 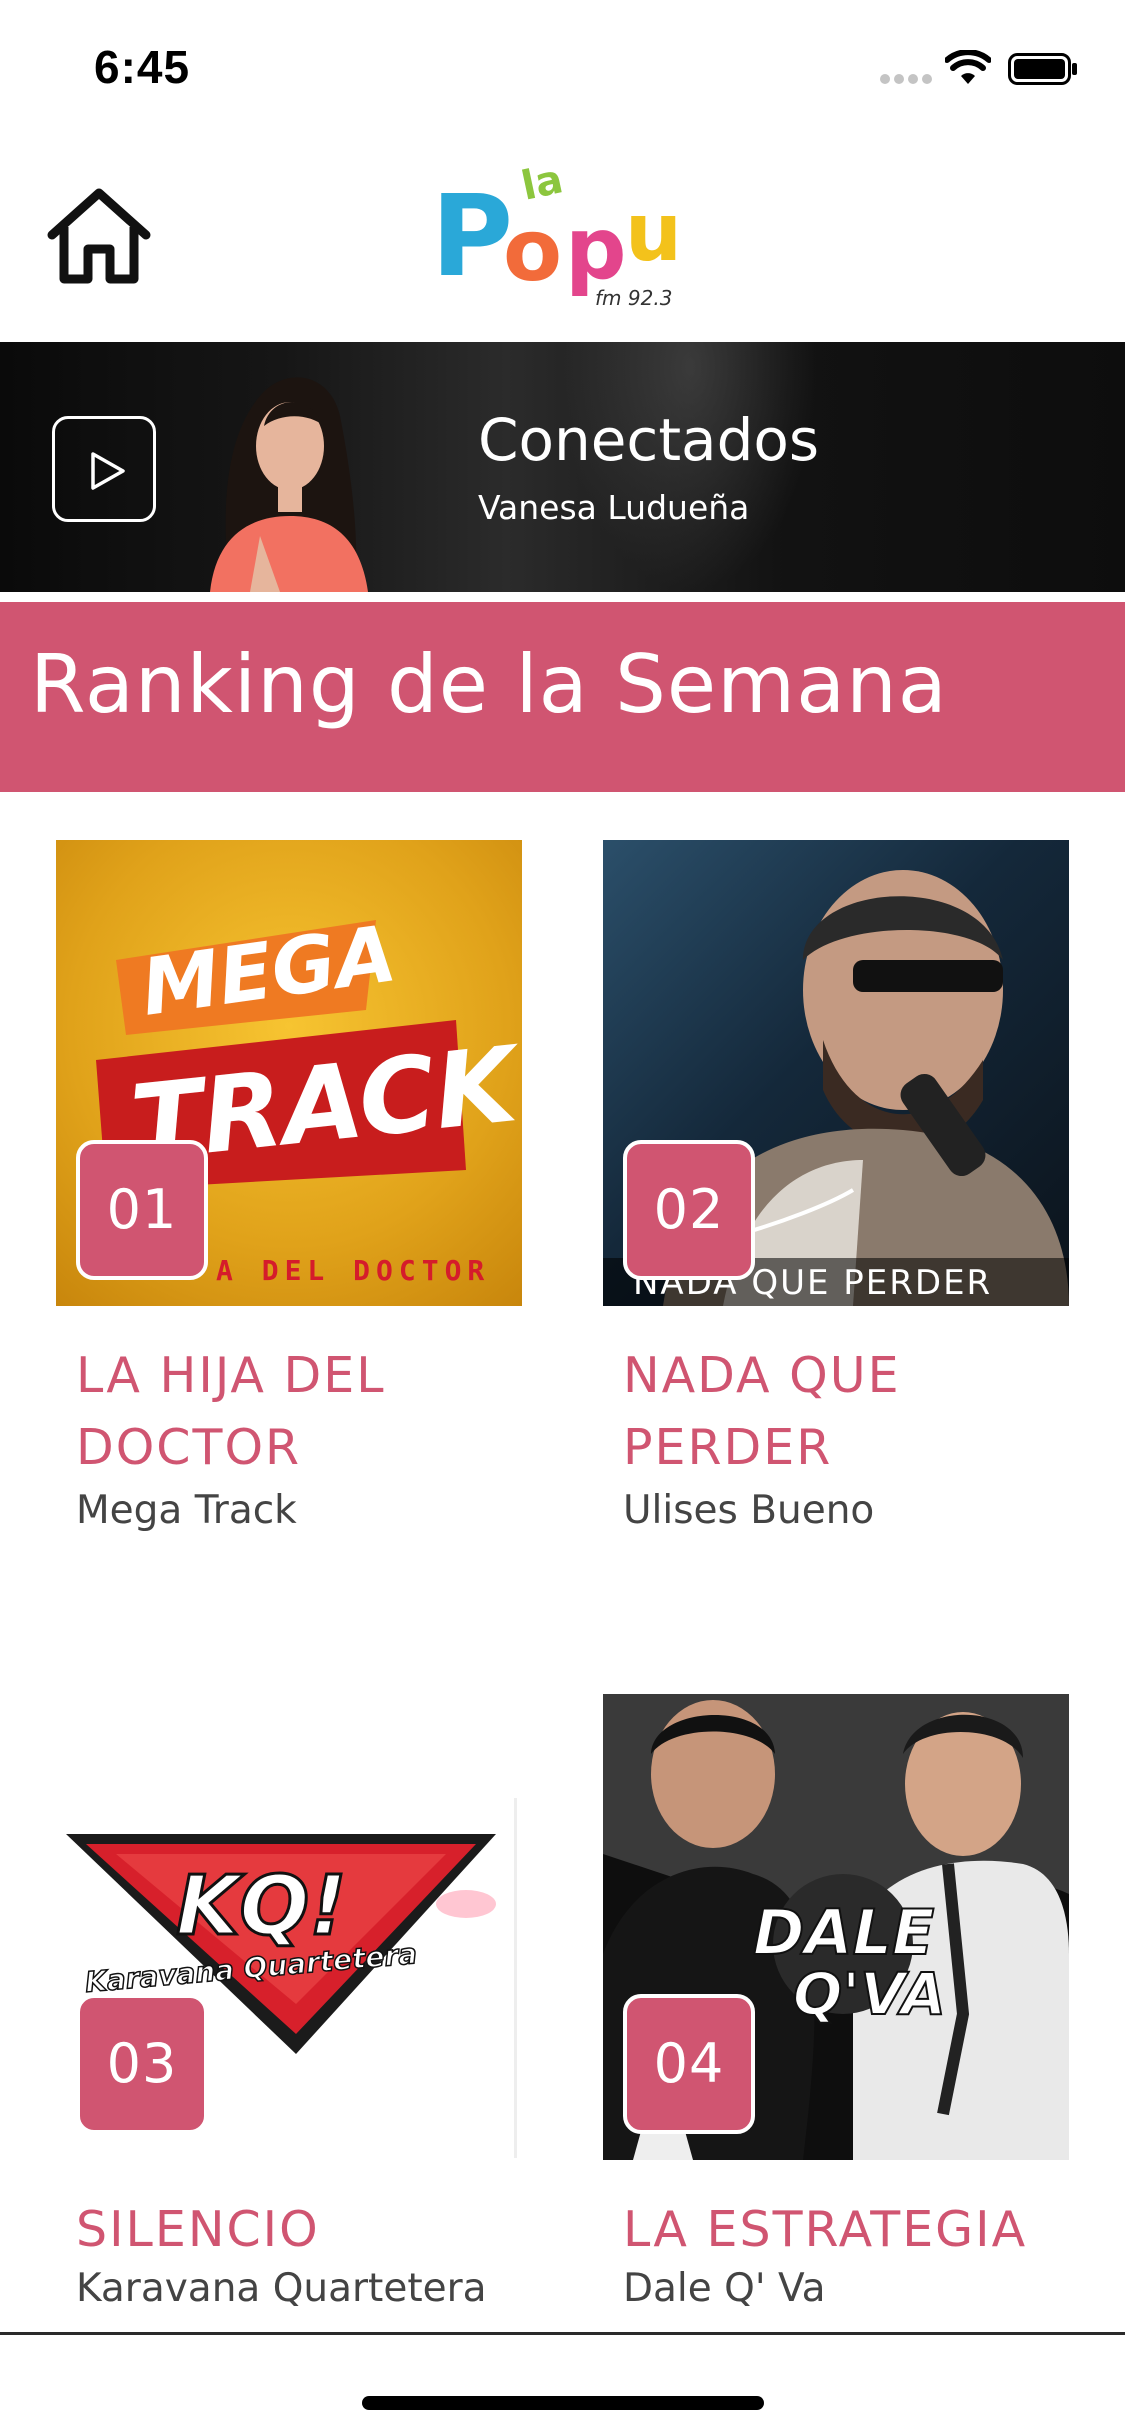 I want to click on la-popu-logo: P o p u la fm 92.3, so click(x=556, y=235).